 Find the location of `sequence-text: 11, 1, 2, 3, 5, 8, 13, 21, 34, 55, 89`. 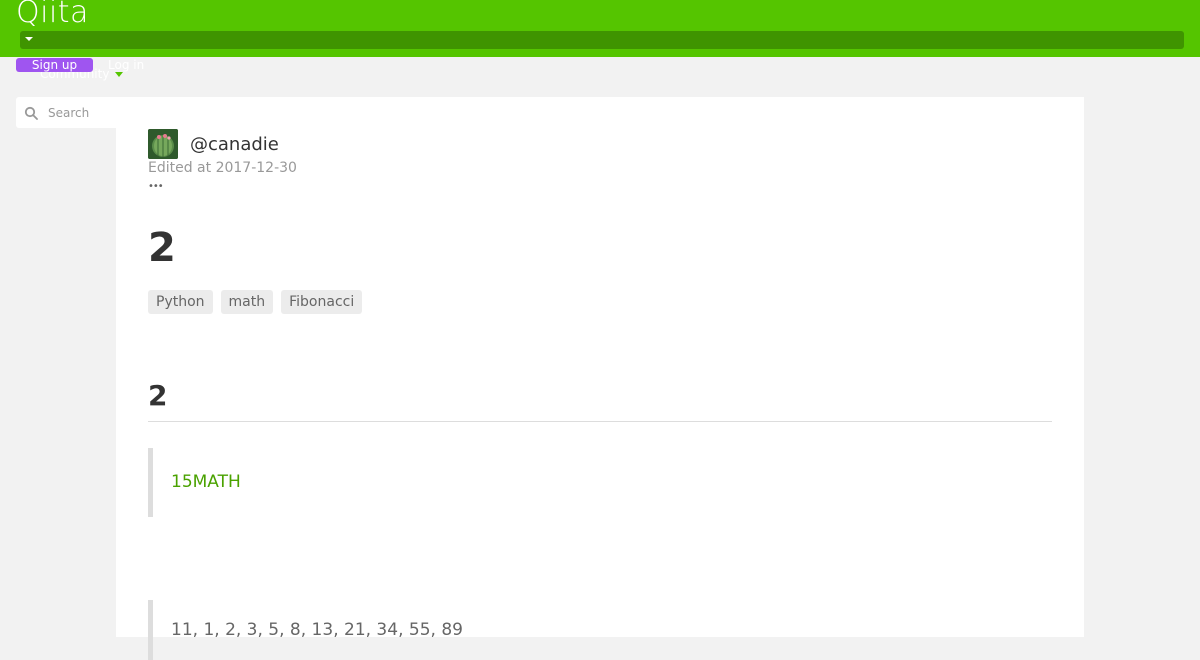

sequence-text: 11, 1, 2, 3, 5, 8, 13, 21, 34, 55, 89 is located at coordinates (317, 630).